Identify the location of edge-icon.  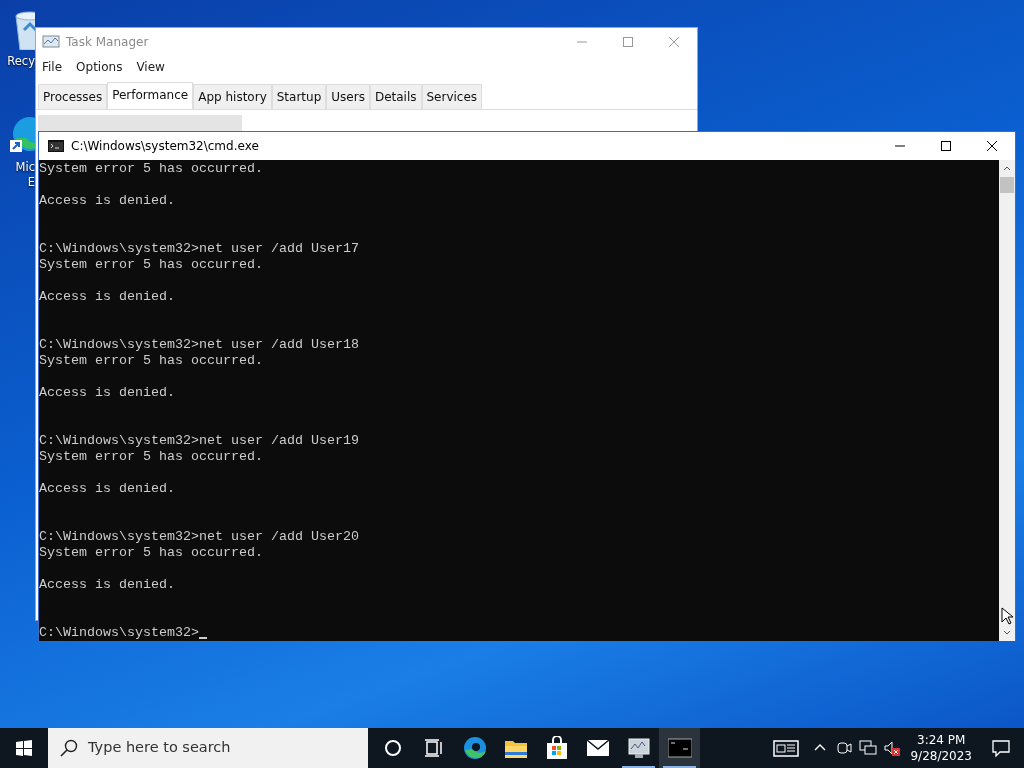
(474, 748).